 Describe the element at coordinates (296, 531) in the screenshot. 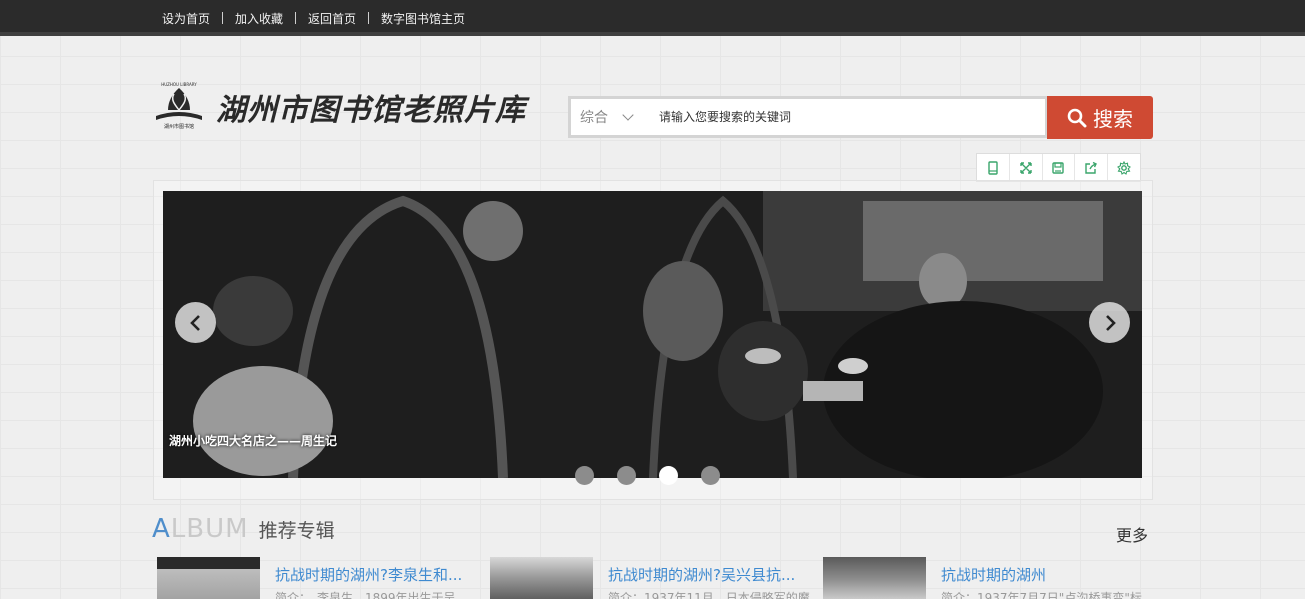

I see `album-heading-cn: 推荐专辑` at that location.